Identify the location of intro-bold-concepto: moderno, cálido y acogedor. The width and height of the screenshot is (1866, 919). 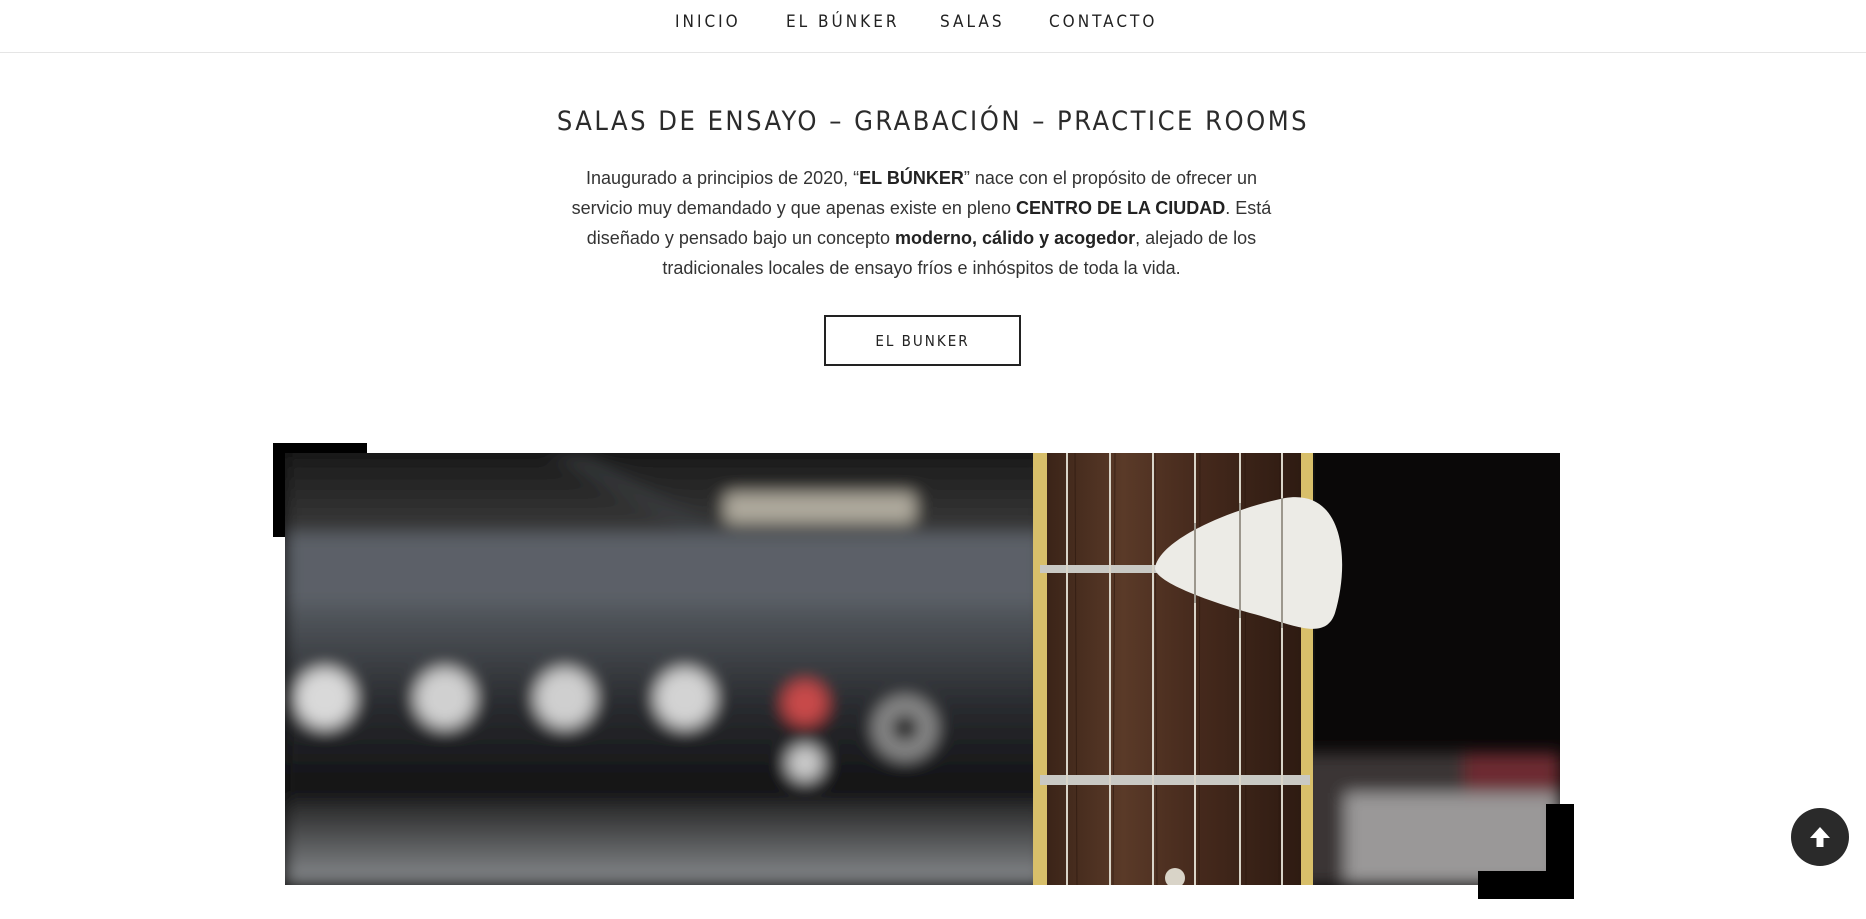
(1015, 238).